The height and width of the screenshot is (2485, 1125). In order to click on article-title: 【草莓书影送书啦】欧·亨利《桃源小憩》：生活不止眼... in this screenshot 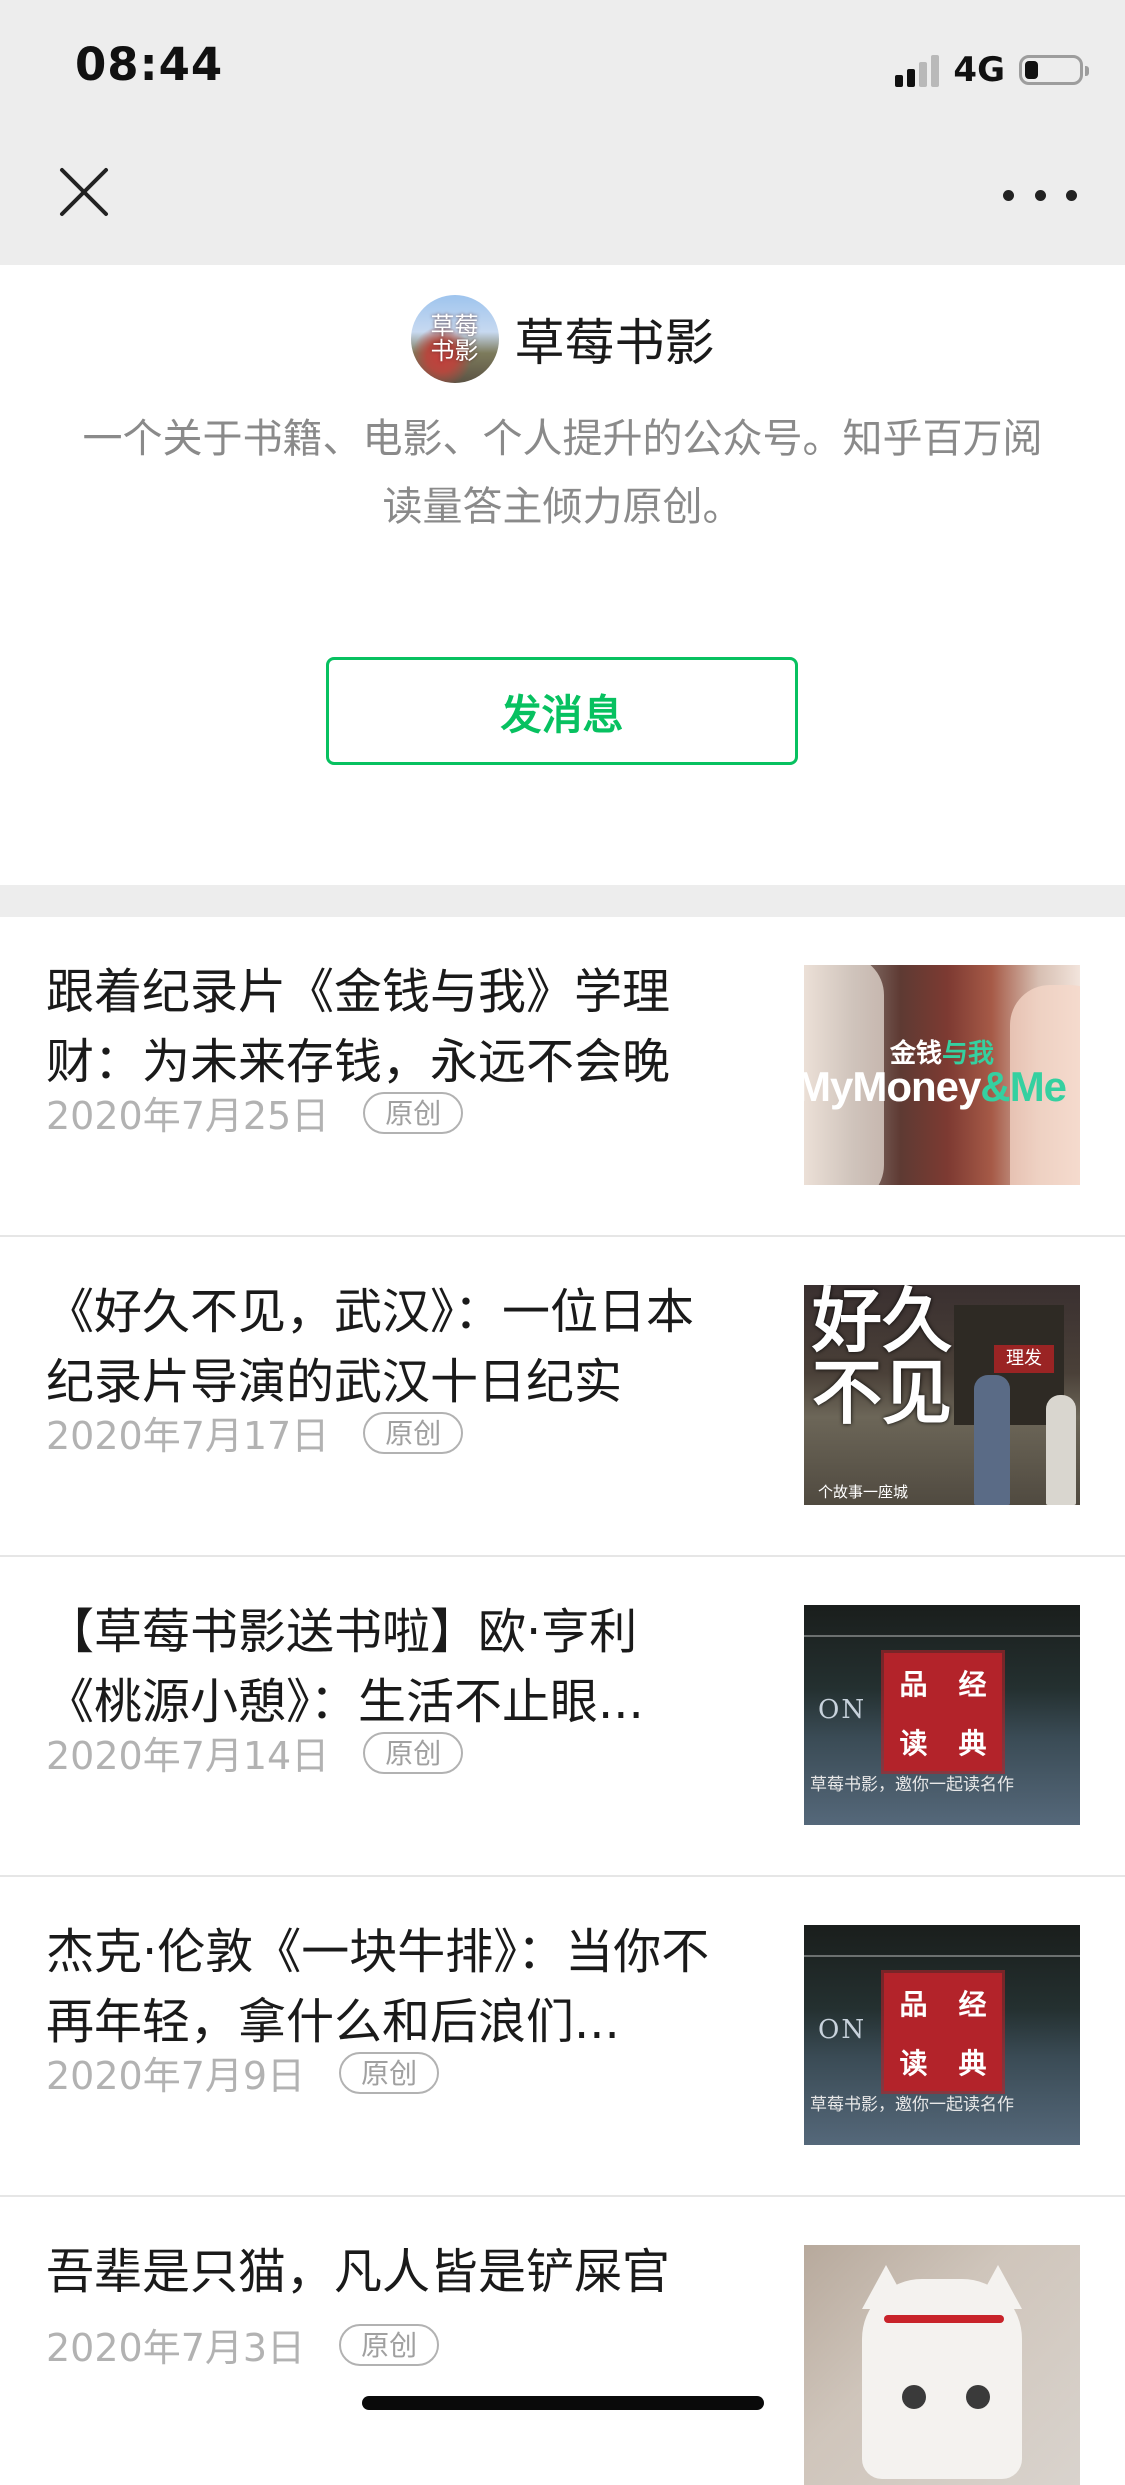, I will do `click(345, 1667)`.